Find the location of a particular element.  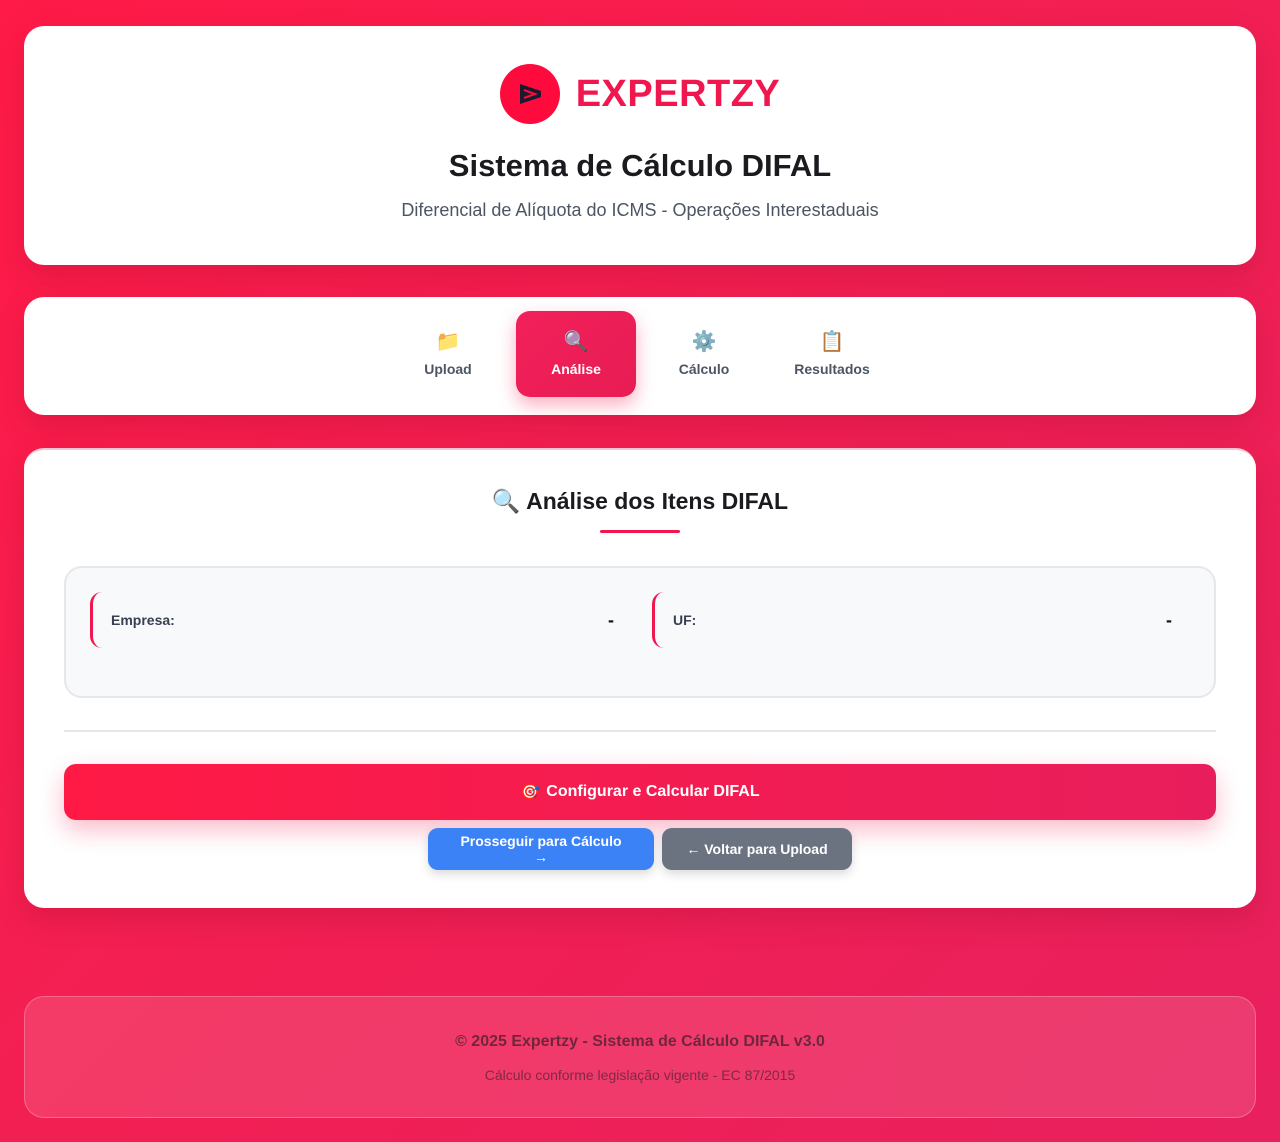

tab-label: Cálculo is located at coordinates (704, 369).